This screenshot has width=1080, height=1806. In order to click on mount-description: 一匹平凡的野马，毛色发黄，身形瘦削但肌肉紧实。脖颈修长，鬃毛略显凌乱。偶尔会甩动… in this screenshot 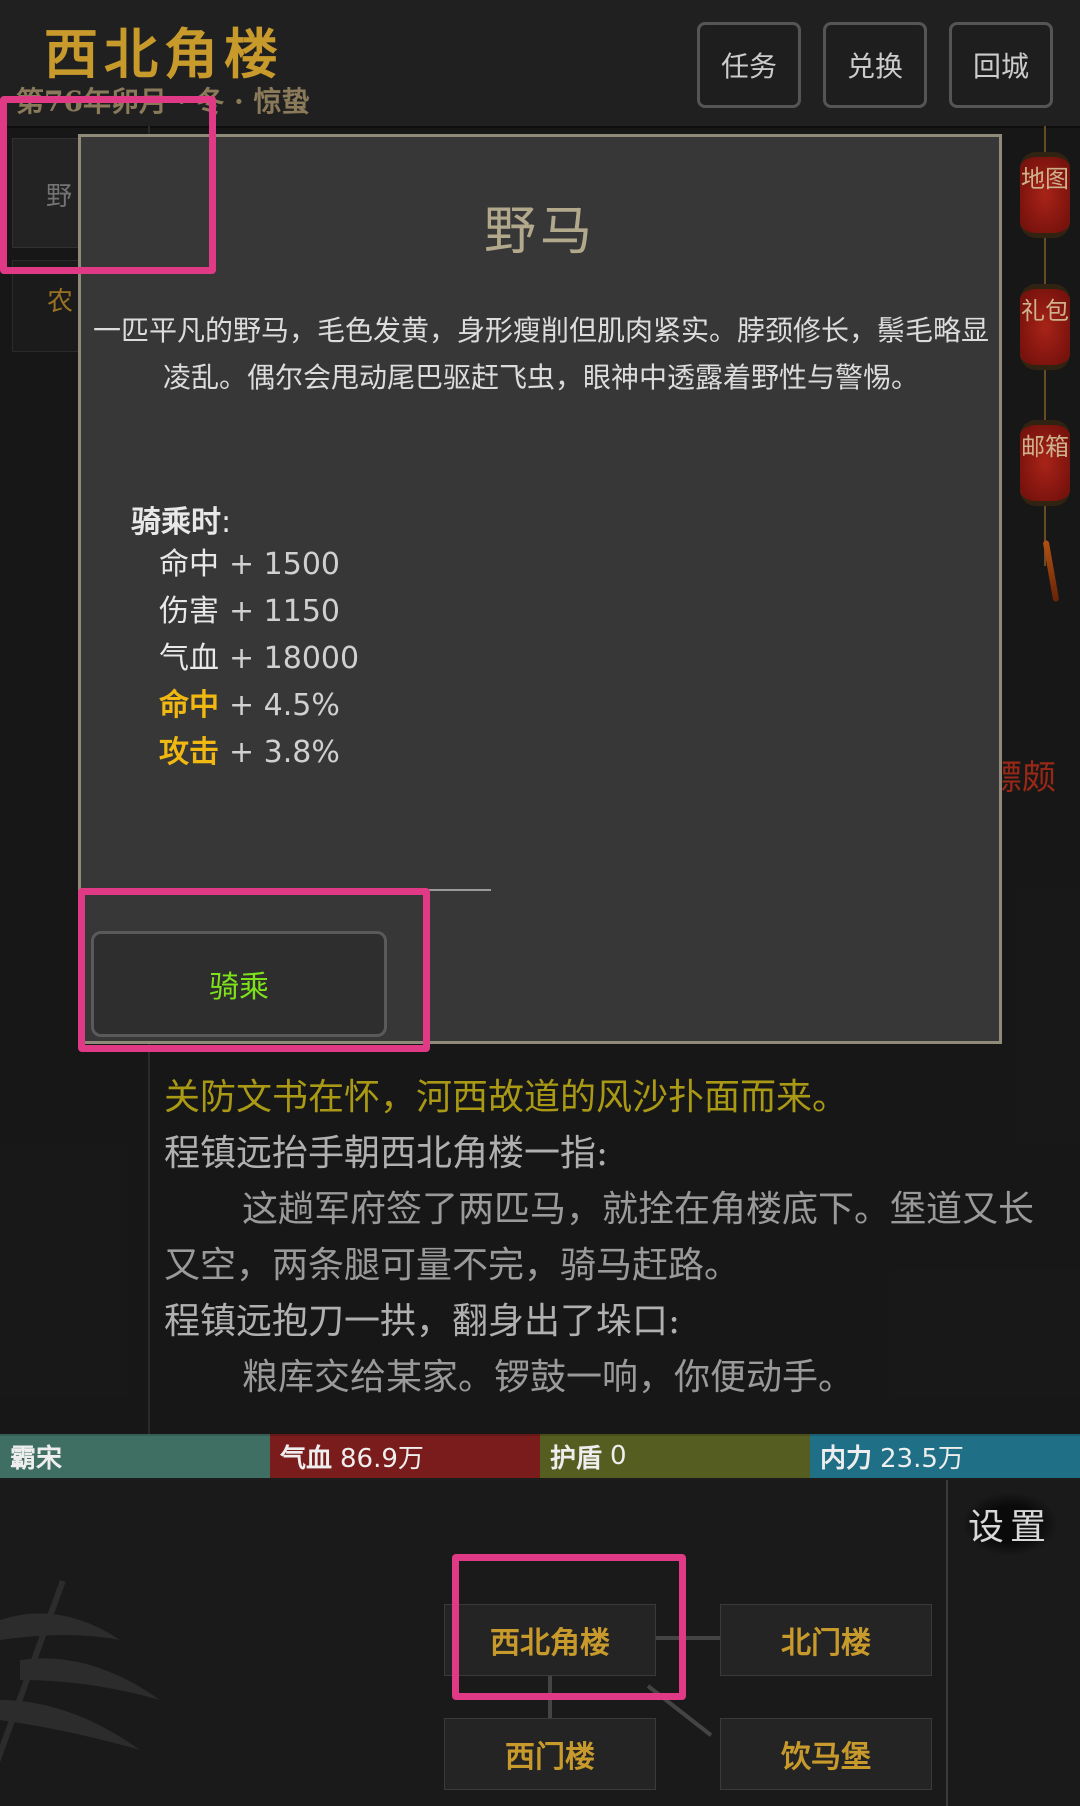, I will do `click(540, 354)`.